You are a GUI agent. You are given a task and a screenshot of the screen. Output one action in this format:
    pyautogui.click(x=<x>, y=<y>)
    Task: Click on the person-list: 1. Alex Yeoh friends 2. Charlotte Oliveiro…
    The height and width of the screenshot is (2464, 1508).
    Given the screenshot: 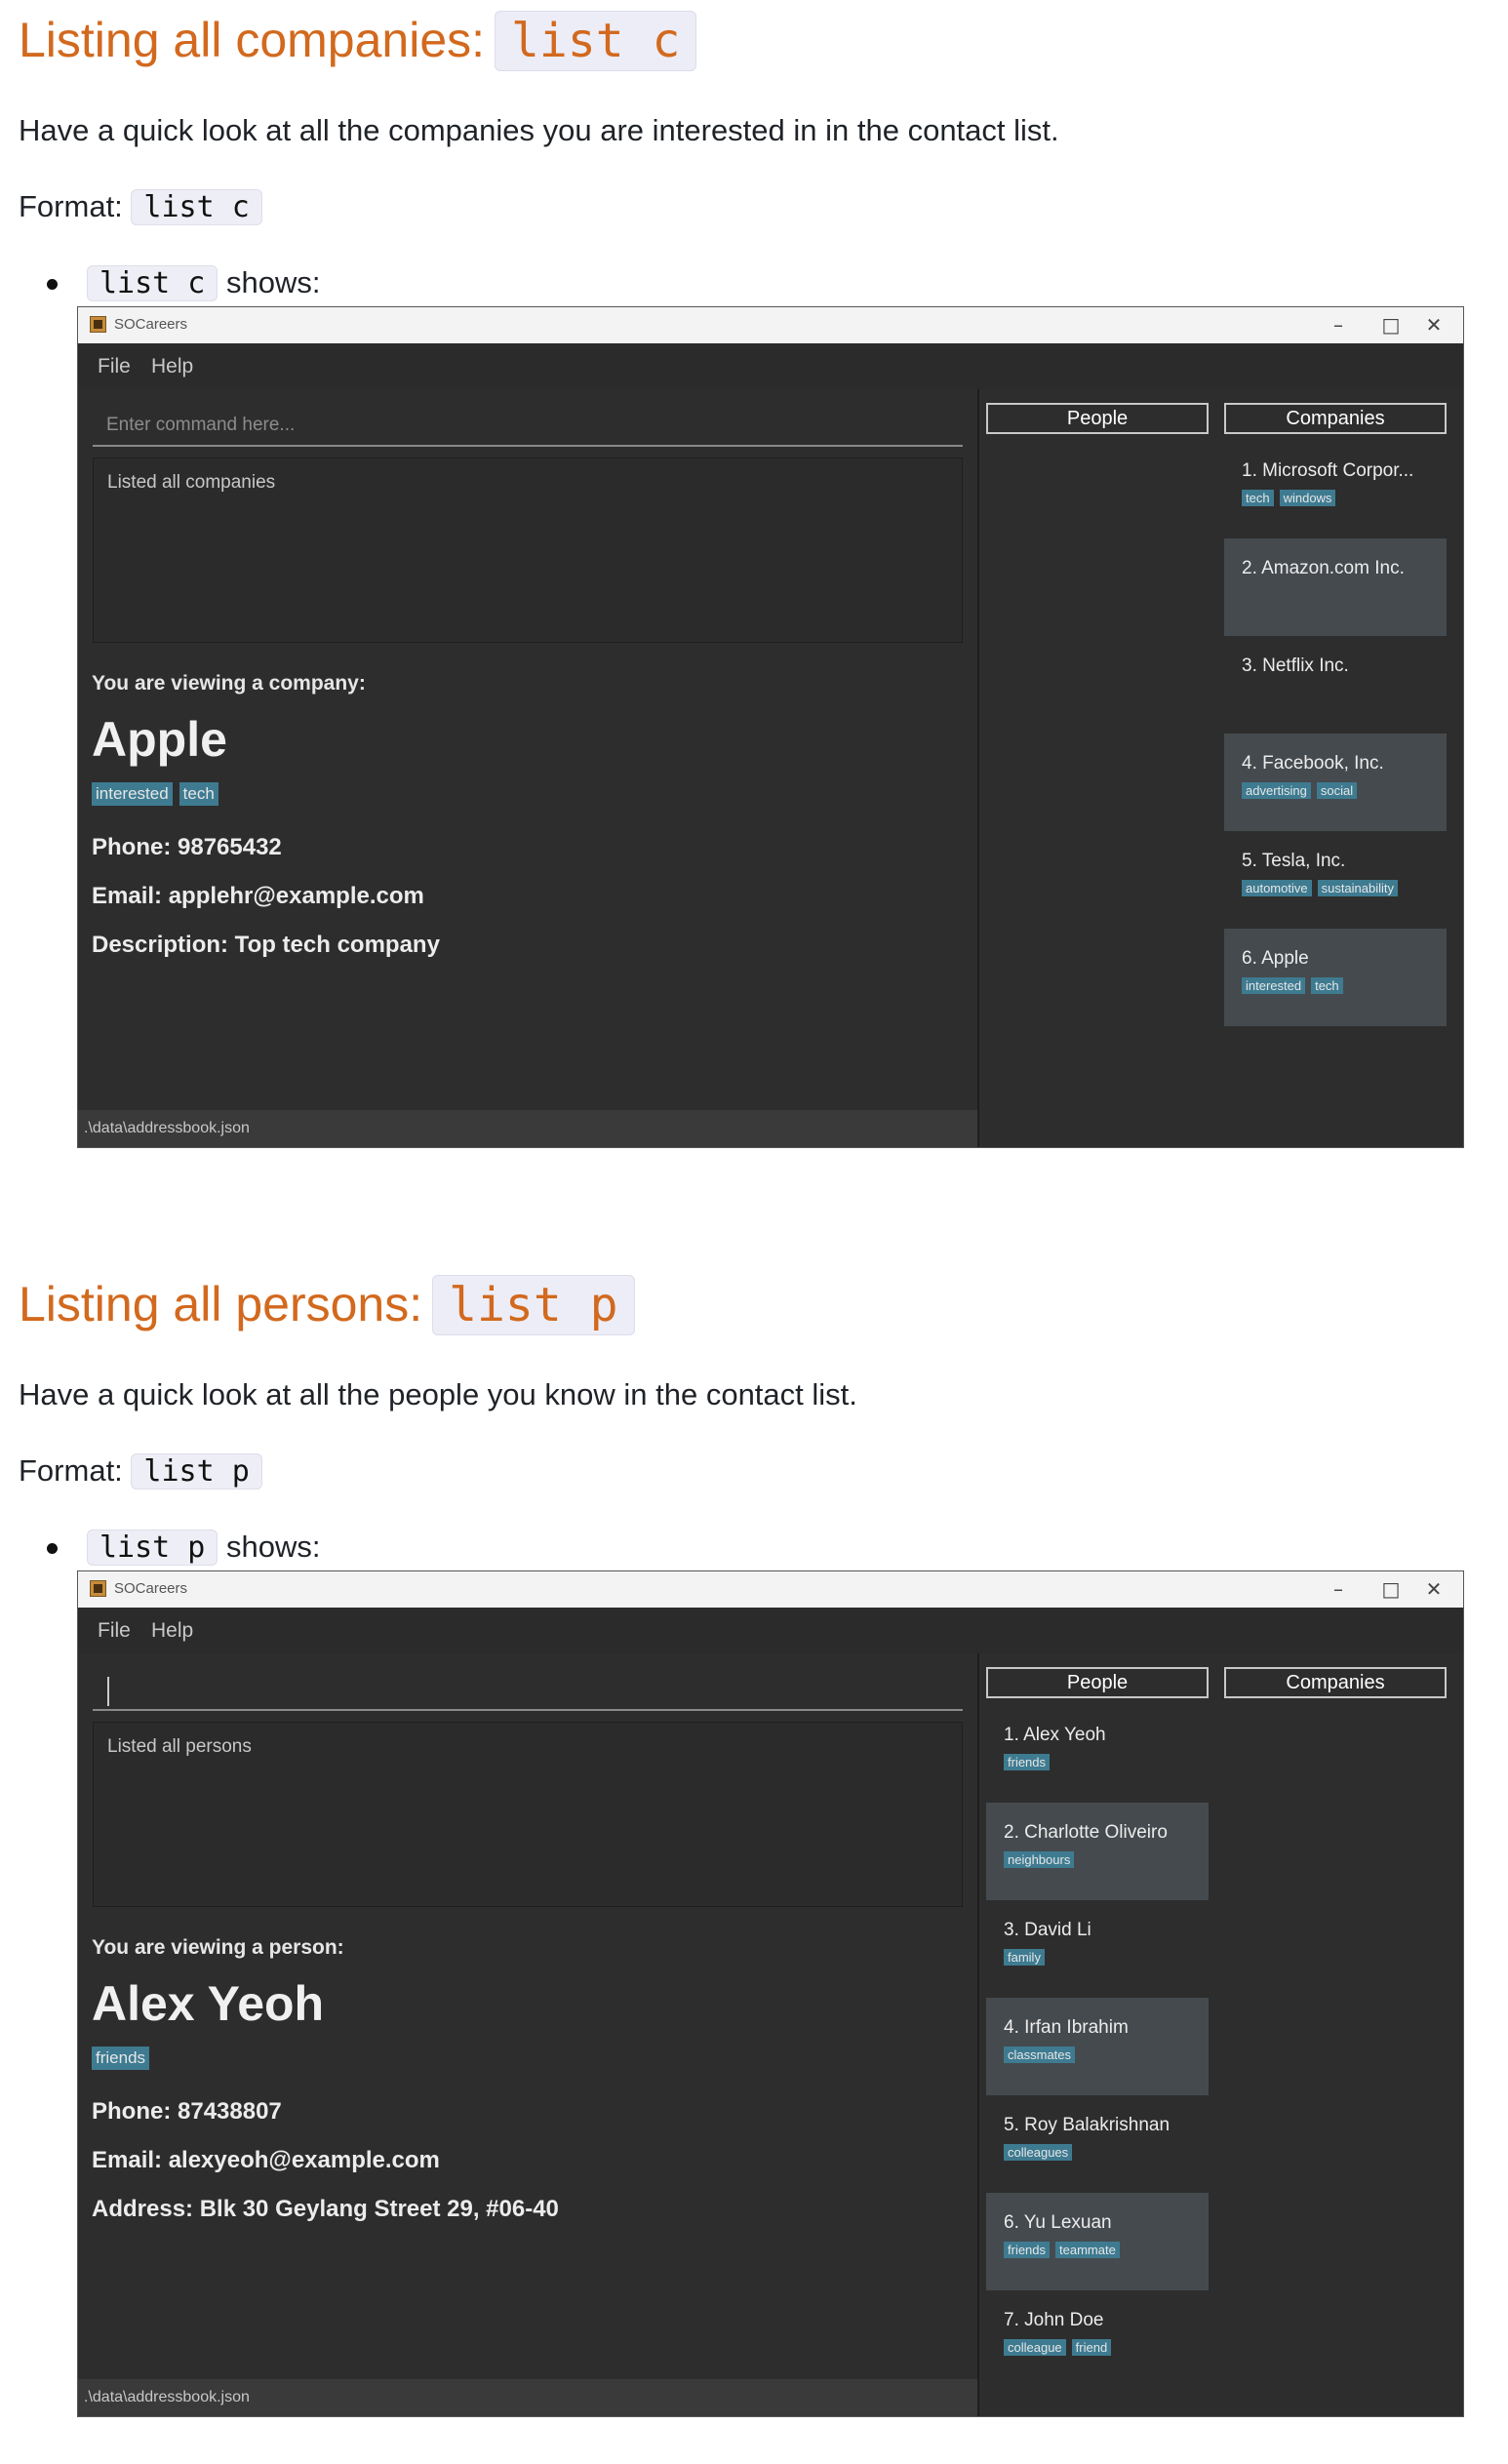 What is the action you would take?
    pyautogui.click(x=1097, y=2046)
    